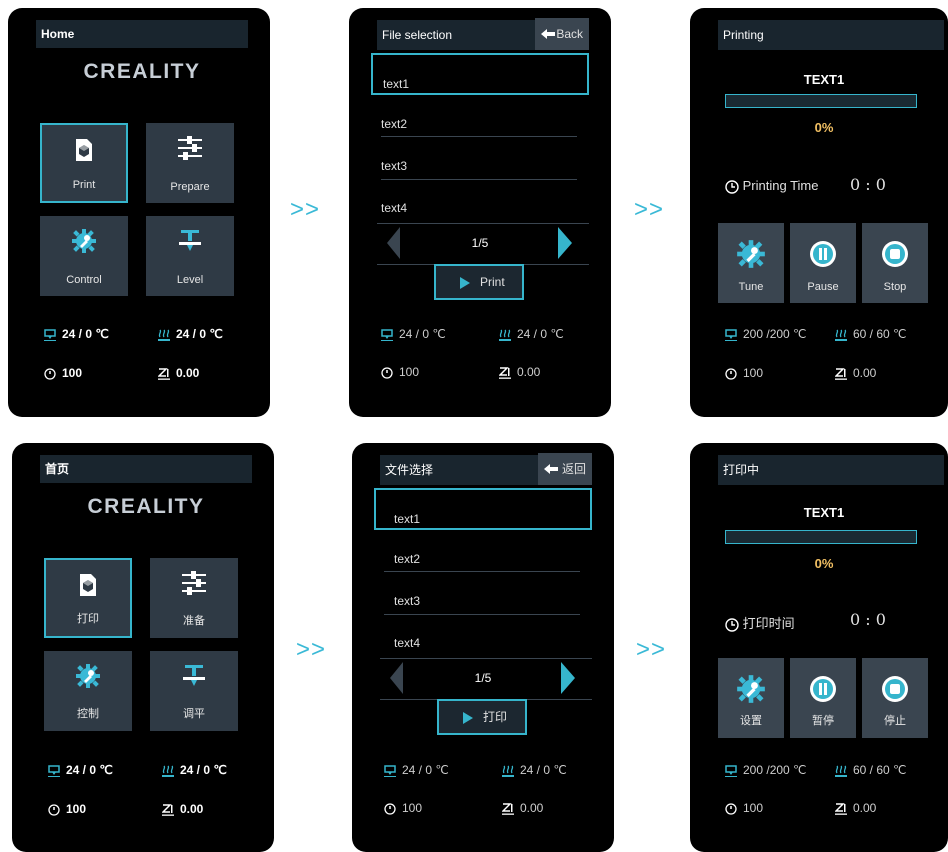  I want to click on time-value: 0, so click(868, 184).